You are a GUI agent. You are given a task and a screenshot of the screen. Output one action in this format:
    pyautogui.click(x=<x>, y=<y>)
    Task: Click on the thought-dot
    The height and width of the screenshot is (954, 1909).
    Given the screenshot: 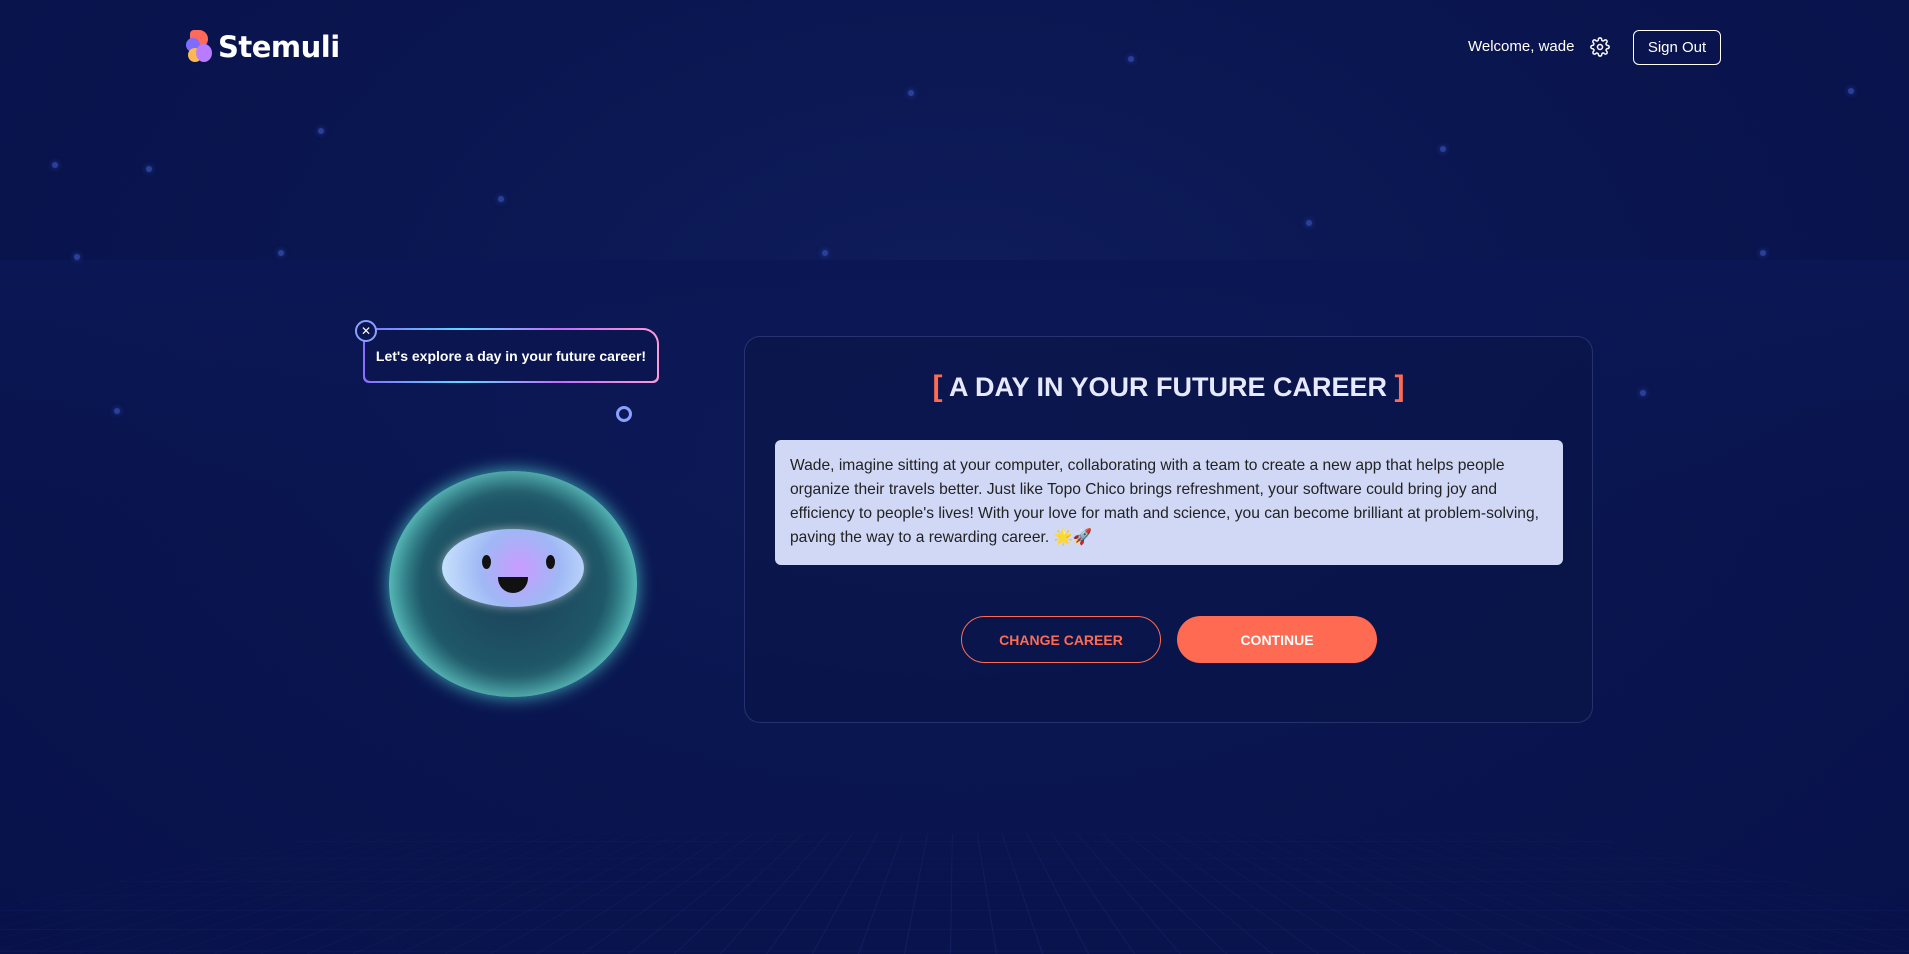 What is the action you would take?
    pyautogui.click(x=624, y=414)
    